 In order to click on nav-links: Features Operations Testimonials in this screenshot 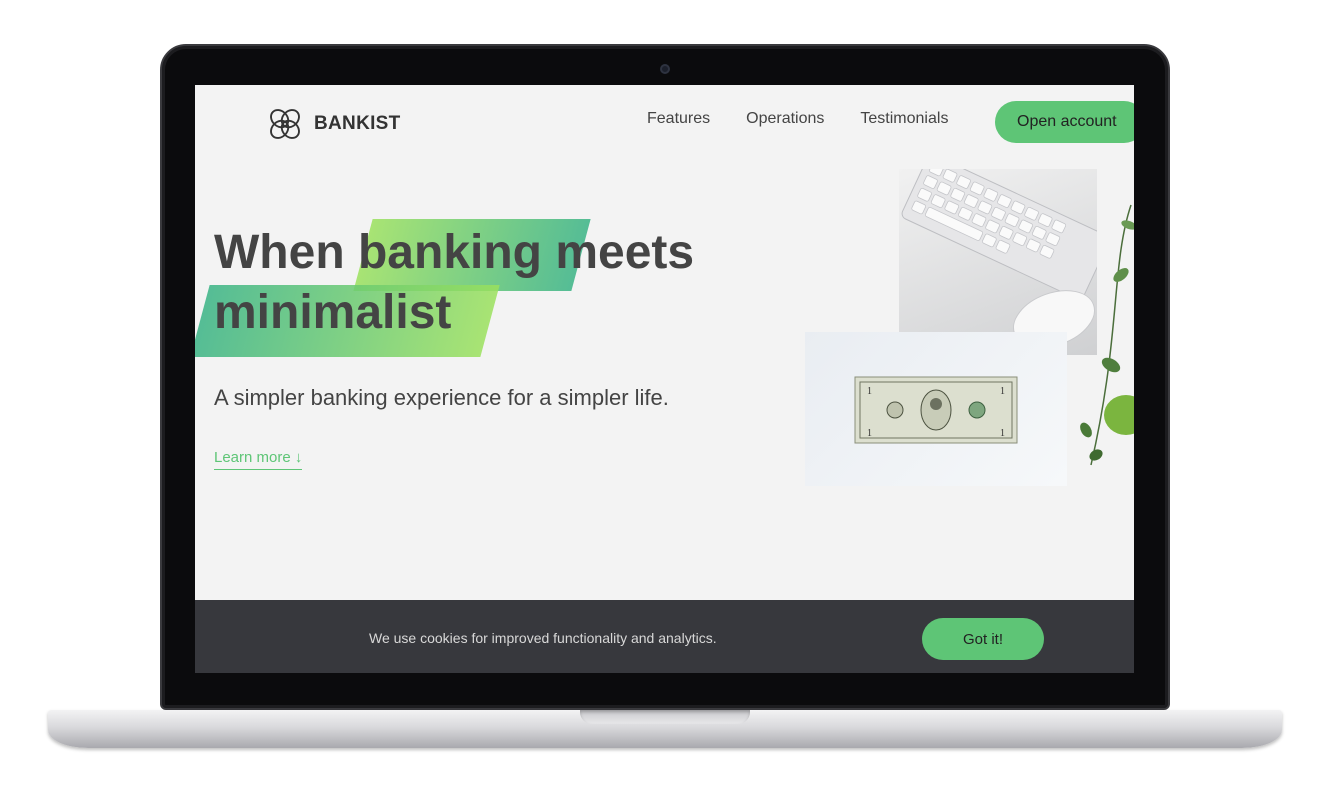, I will do `click(797, 119)`.